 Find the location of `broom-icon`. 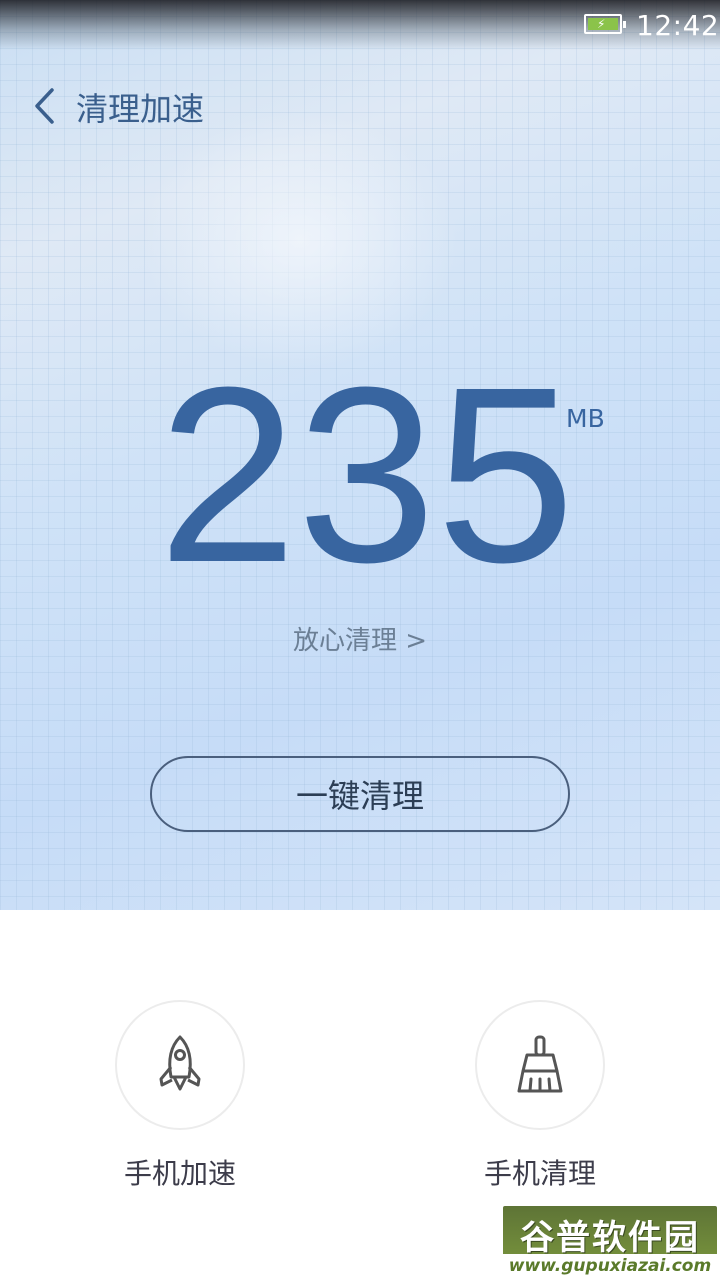

broom-icon is located at coordinates (540, 1064).